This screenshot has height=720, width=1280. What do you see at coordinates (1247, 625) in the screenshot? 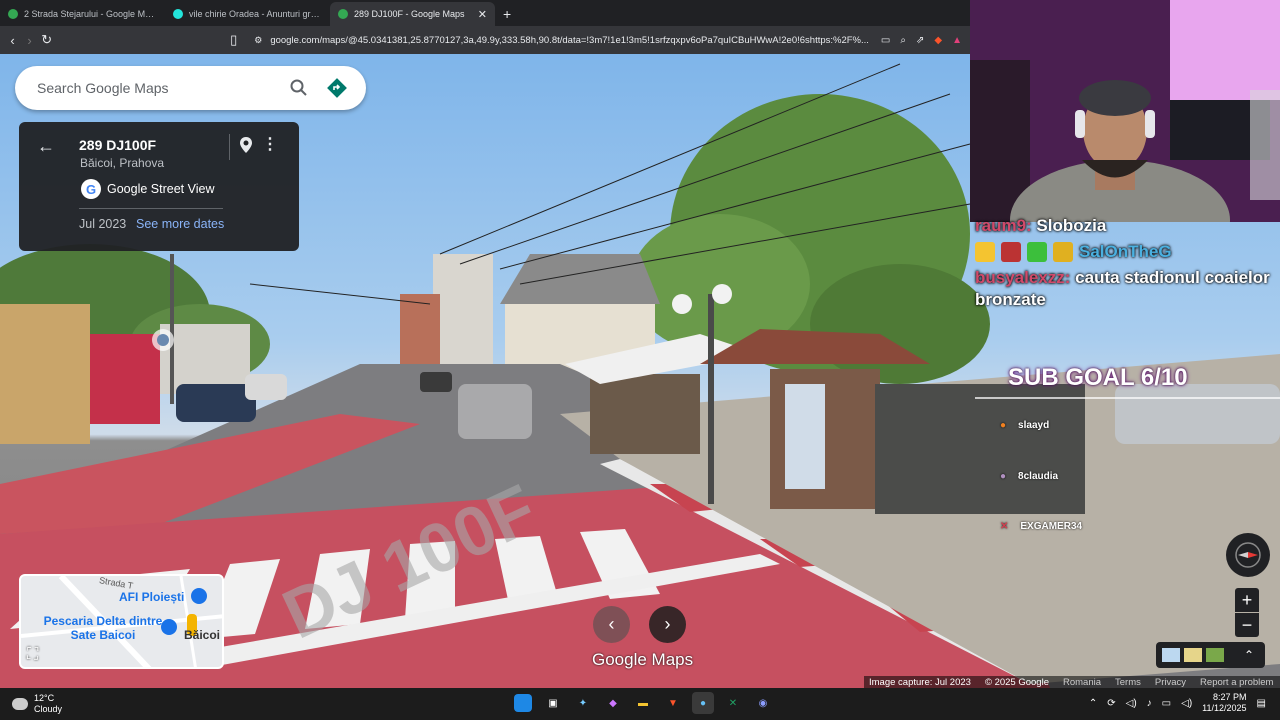
I see `zoom-out-button: −` at bounding box center [1247, 625].